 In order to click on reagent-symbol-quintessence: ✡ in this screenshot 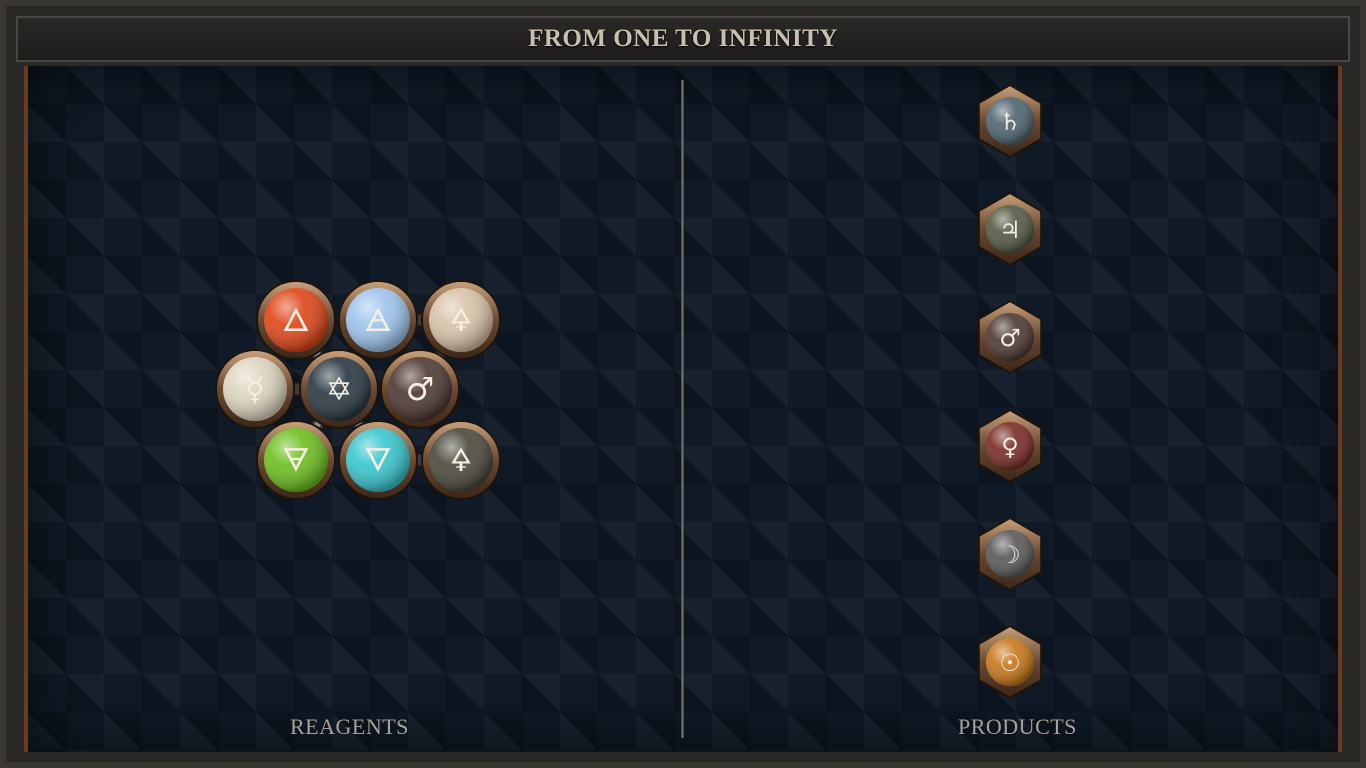, I will do `click(339, 389)`.